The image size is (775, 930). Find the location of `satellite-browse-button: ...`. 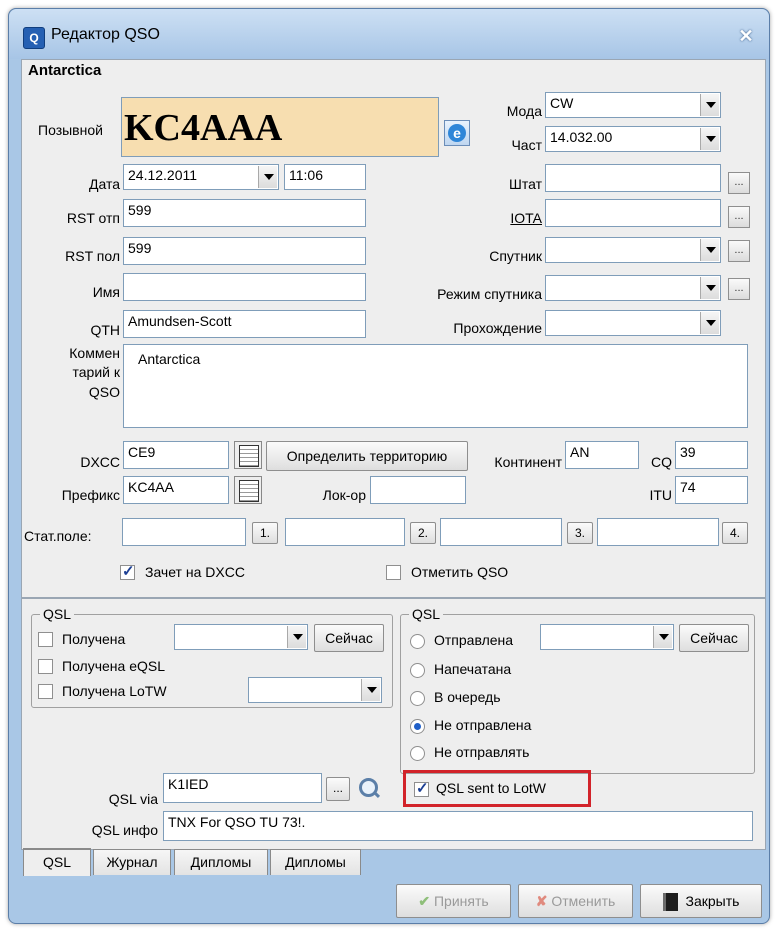

satellite-browse-button: ... is located at coordinates (739, 251).